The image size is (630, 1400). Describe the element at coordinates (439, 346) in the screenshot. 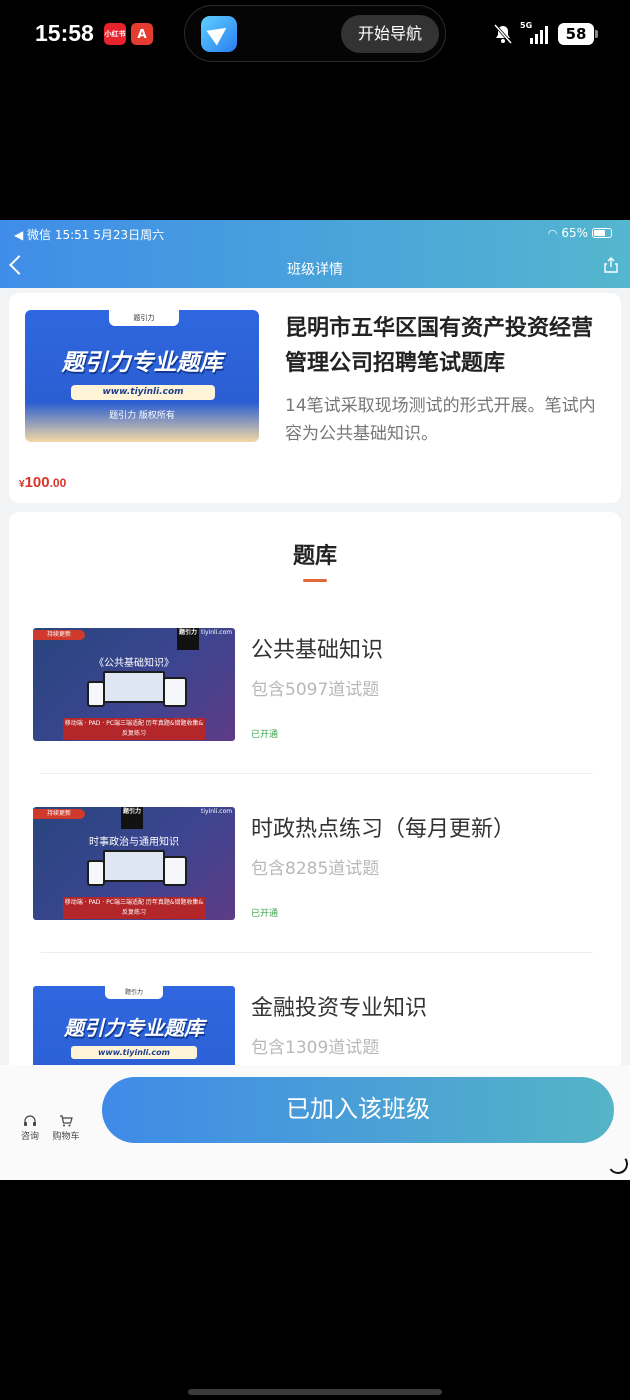

I see `course-title: 昆明市五华区国有资产投资经营管理公司招聘笔试题库` at that location.